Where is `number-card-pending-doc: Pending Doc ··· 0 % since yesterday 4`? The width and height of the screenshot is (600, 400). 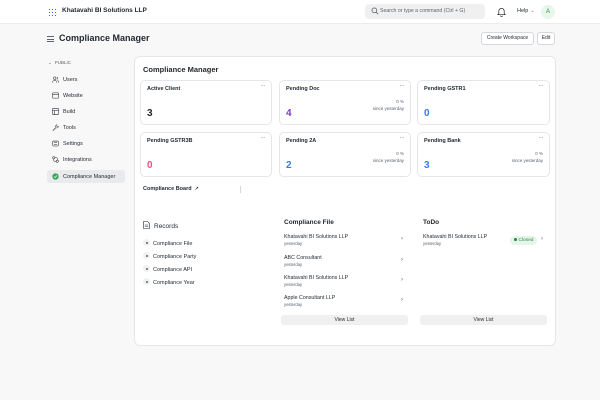 number-card-pending-doc: Pending Doc ··· 0 % since yesterday 4 is located at coordinates (345, 102).